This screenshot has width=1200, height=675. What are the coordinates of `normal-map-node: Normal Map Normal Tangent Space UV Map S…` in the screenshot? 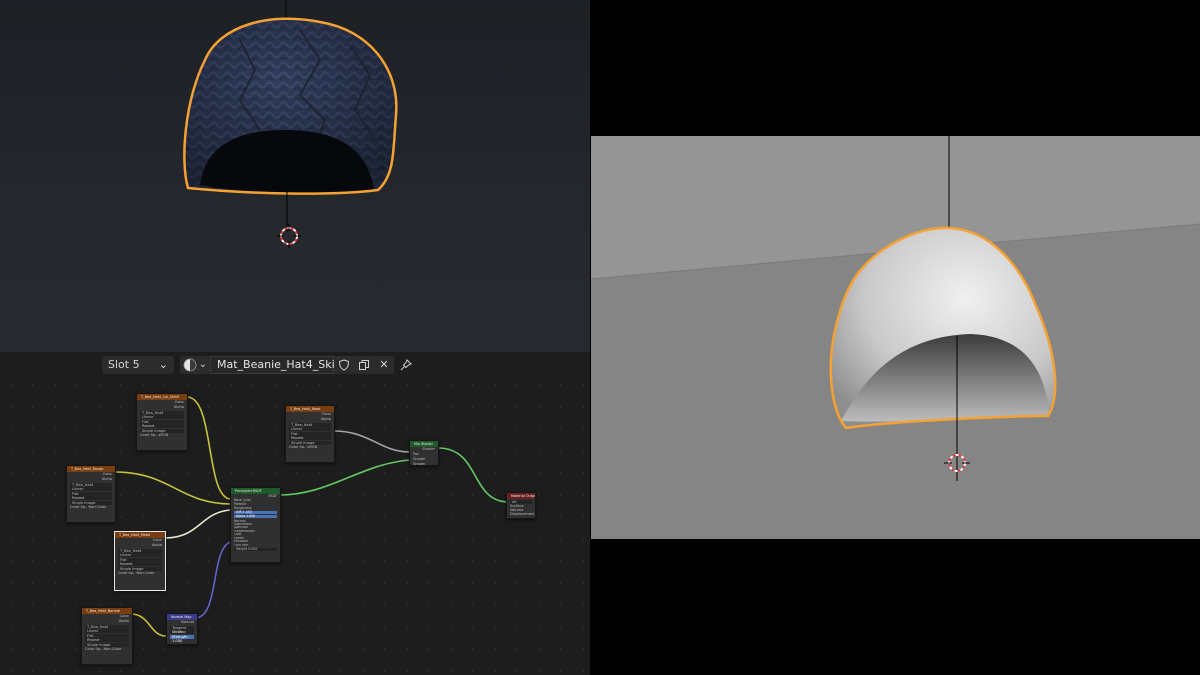 It's located at (182, 629).